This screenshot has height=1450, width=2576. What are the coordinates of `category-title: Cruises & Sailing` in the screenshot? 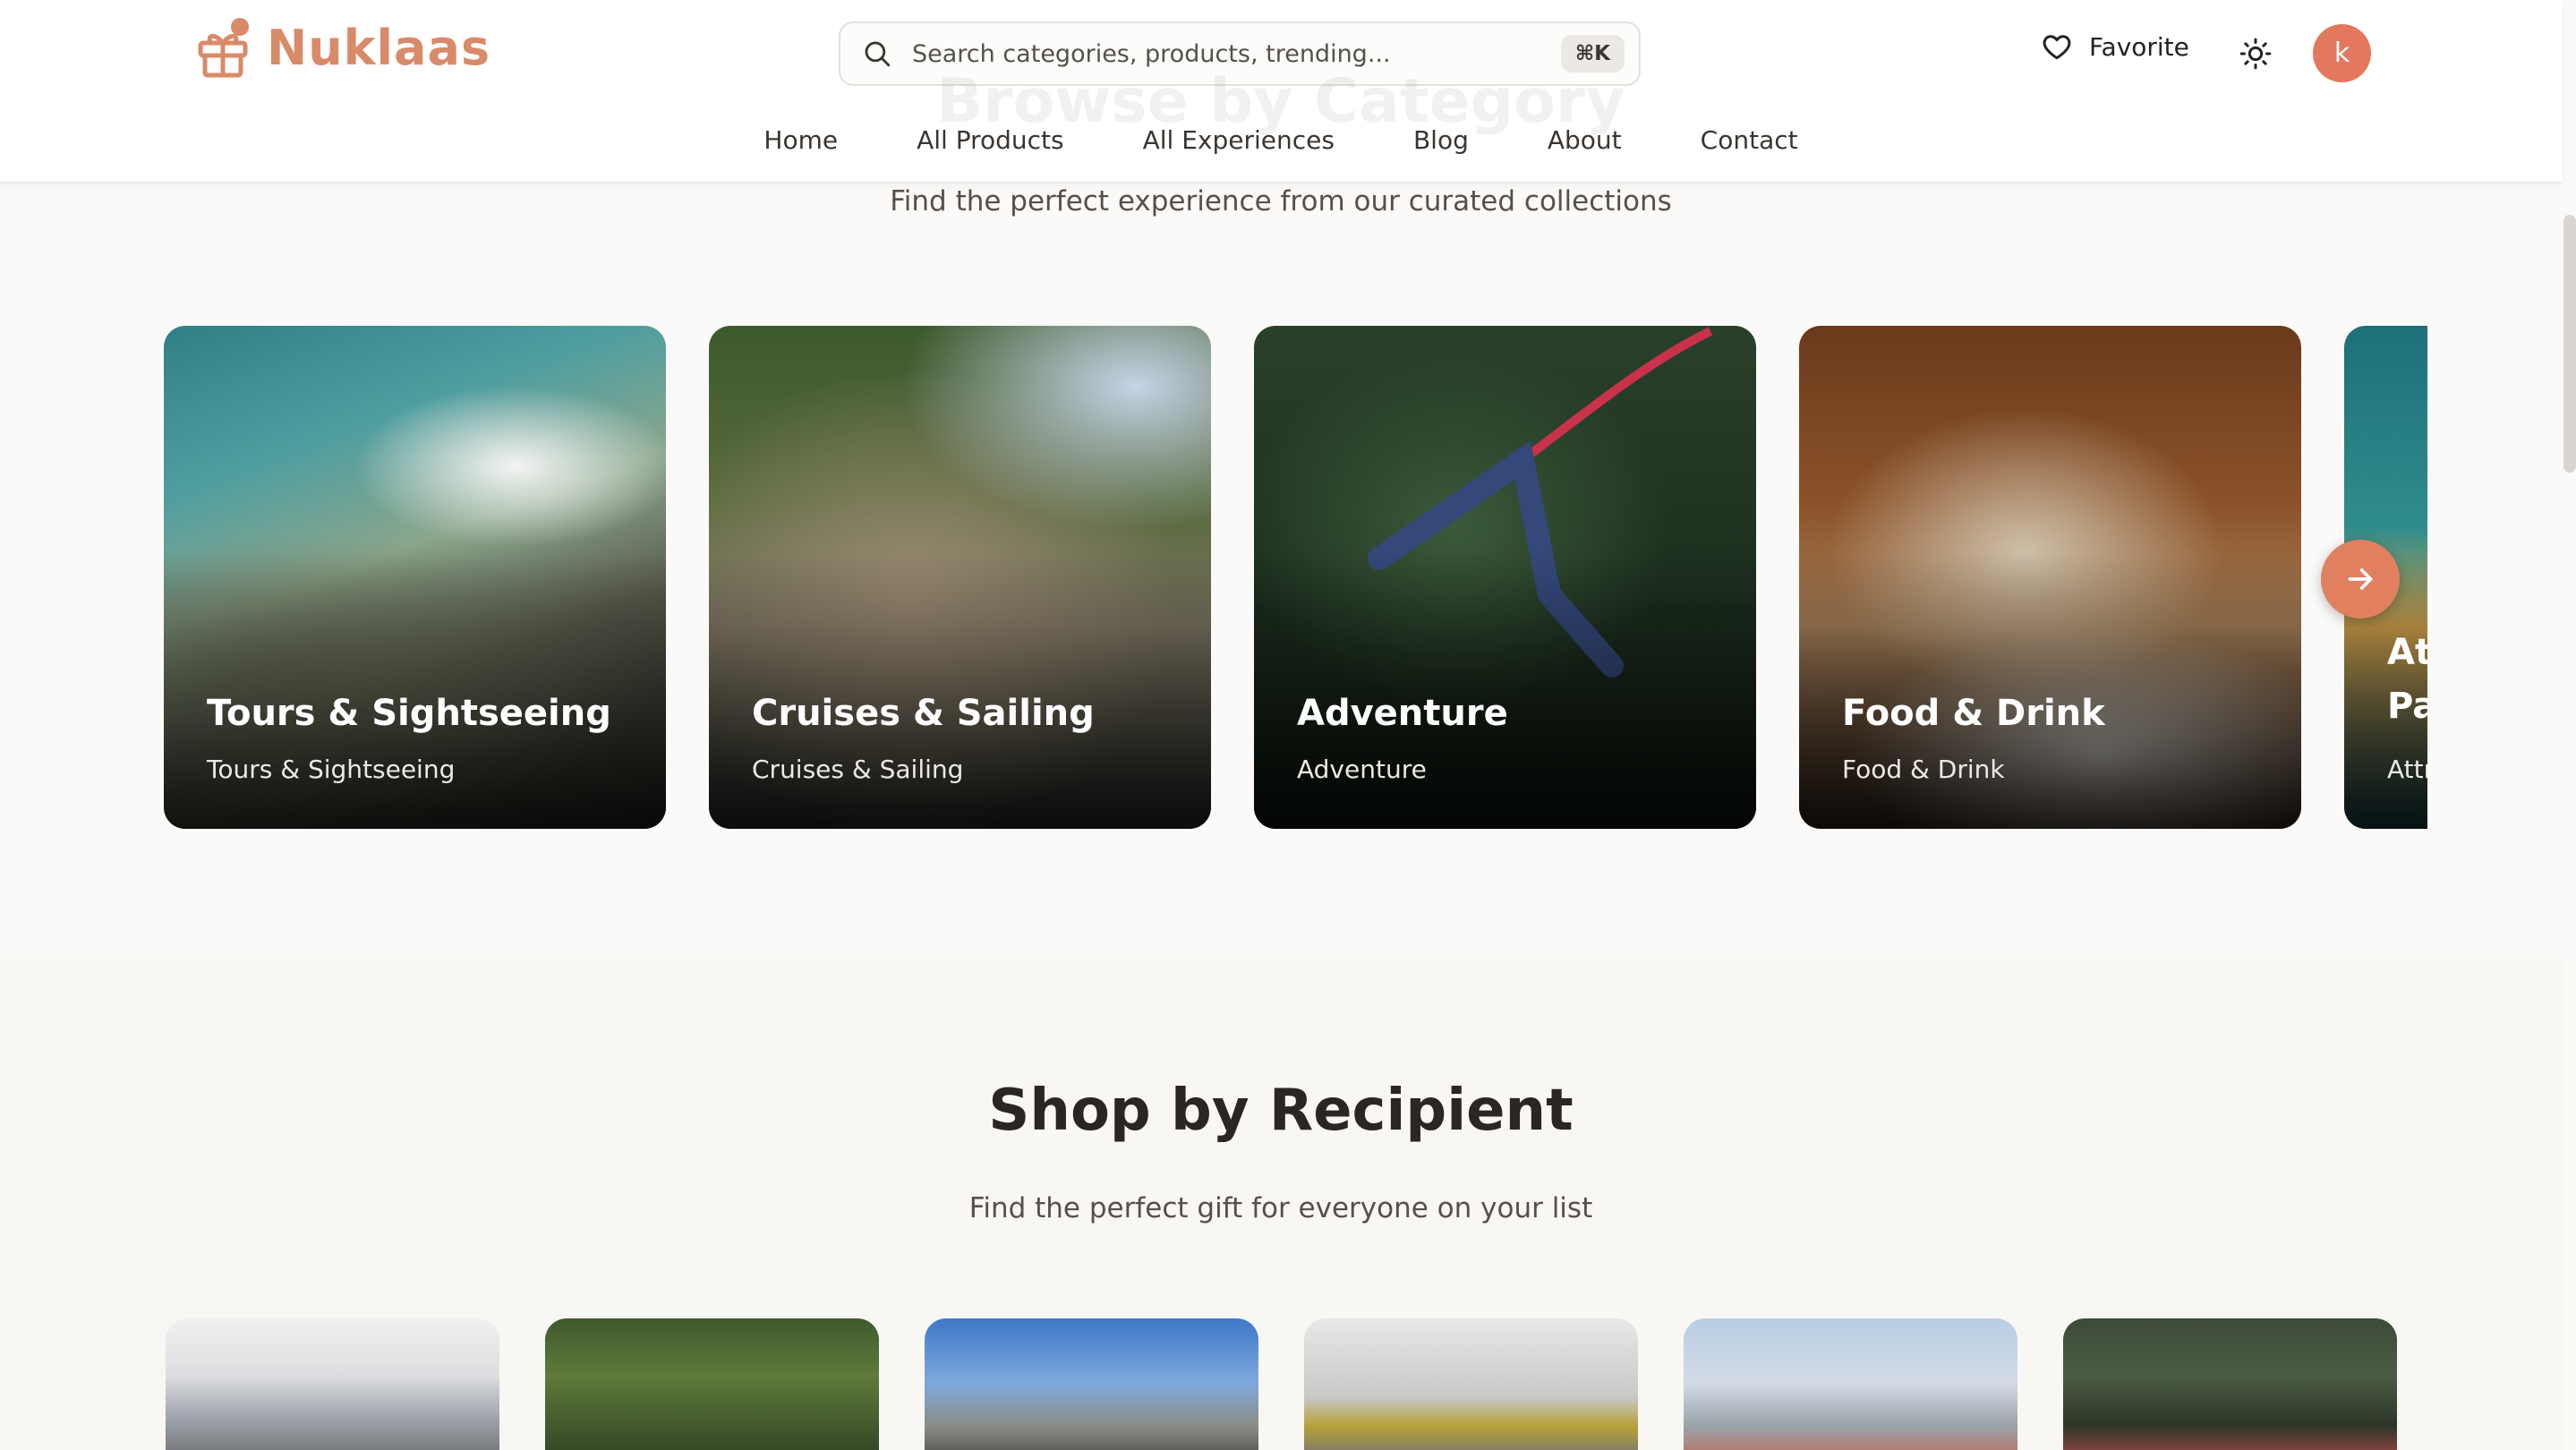 It's located at (923, 713).